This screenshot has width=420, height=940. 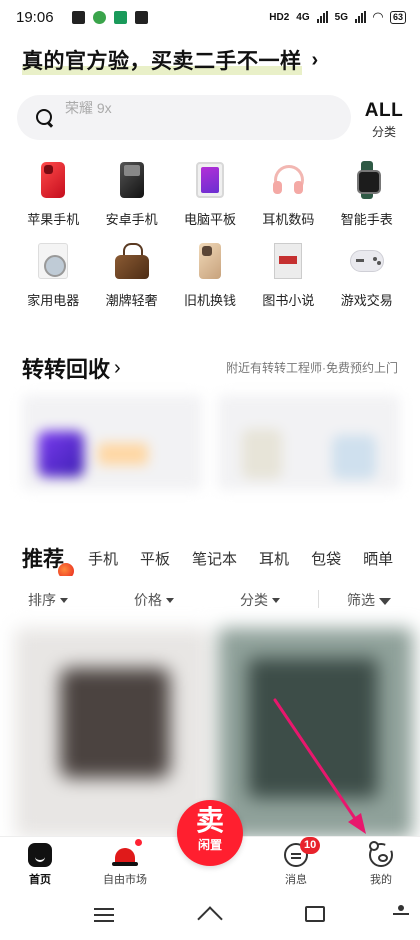 I want to click on tab-phone: 手机, so click(x=103, y=558).